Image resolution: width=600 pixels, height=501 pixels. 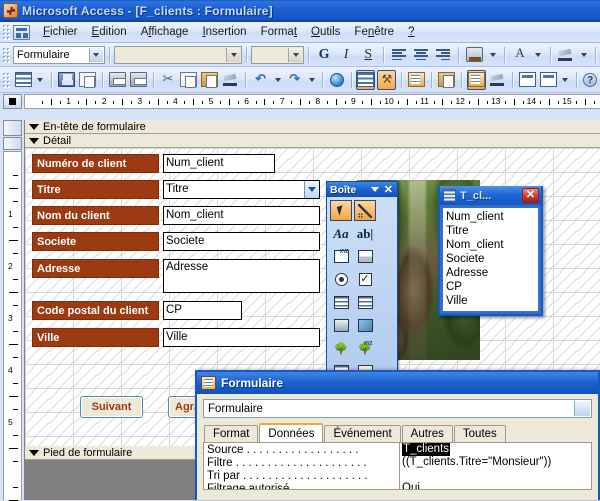 What do you see at coordinates (397, 383) in the screenshot?
I see `properties-title-bar: Formulaire` at bounding box center [397, 383].